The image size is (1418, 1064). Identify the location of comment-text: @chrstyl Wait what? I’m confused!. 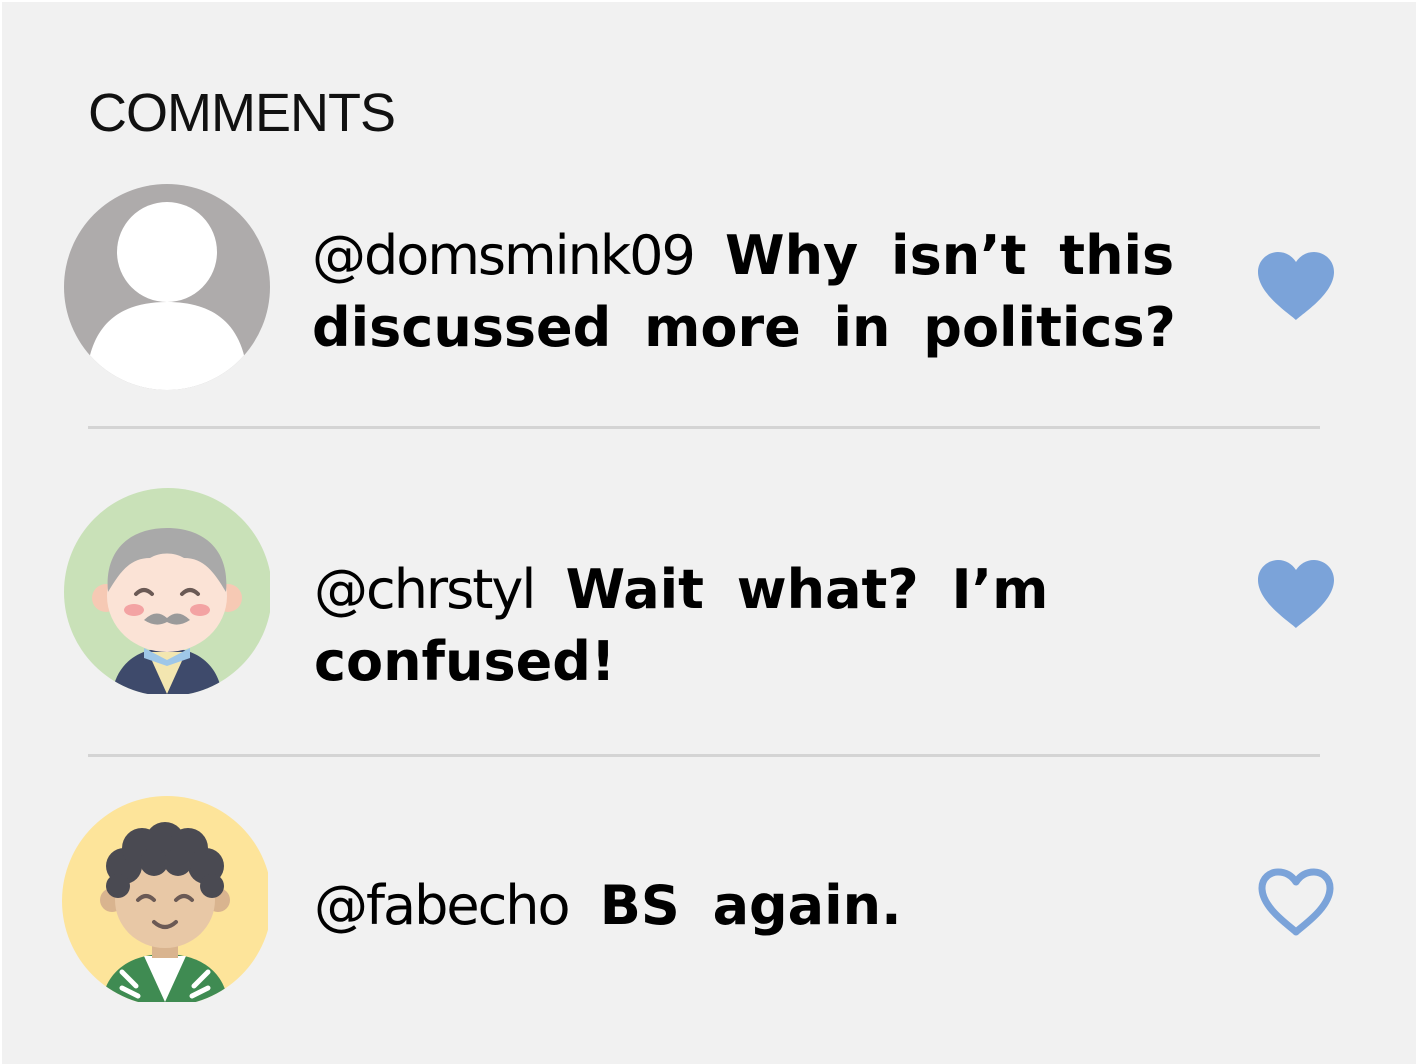
(754, 626).